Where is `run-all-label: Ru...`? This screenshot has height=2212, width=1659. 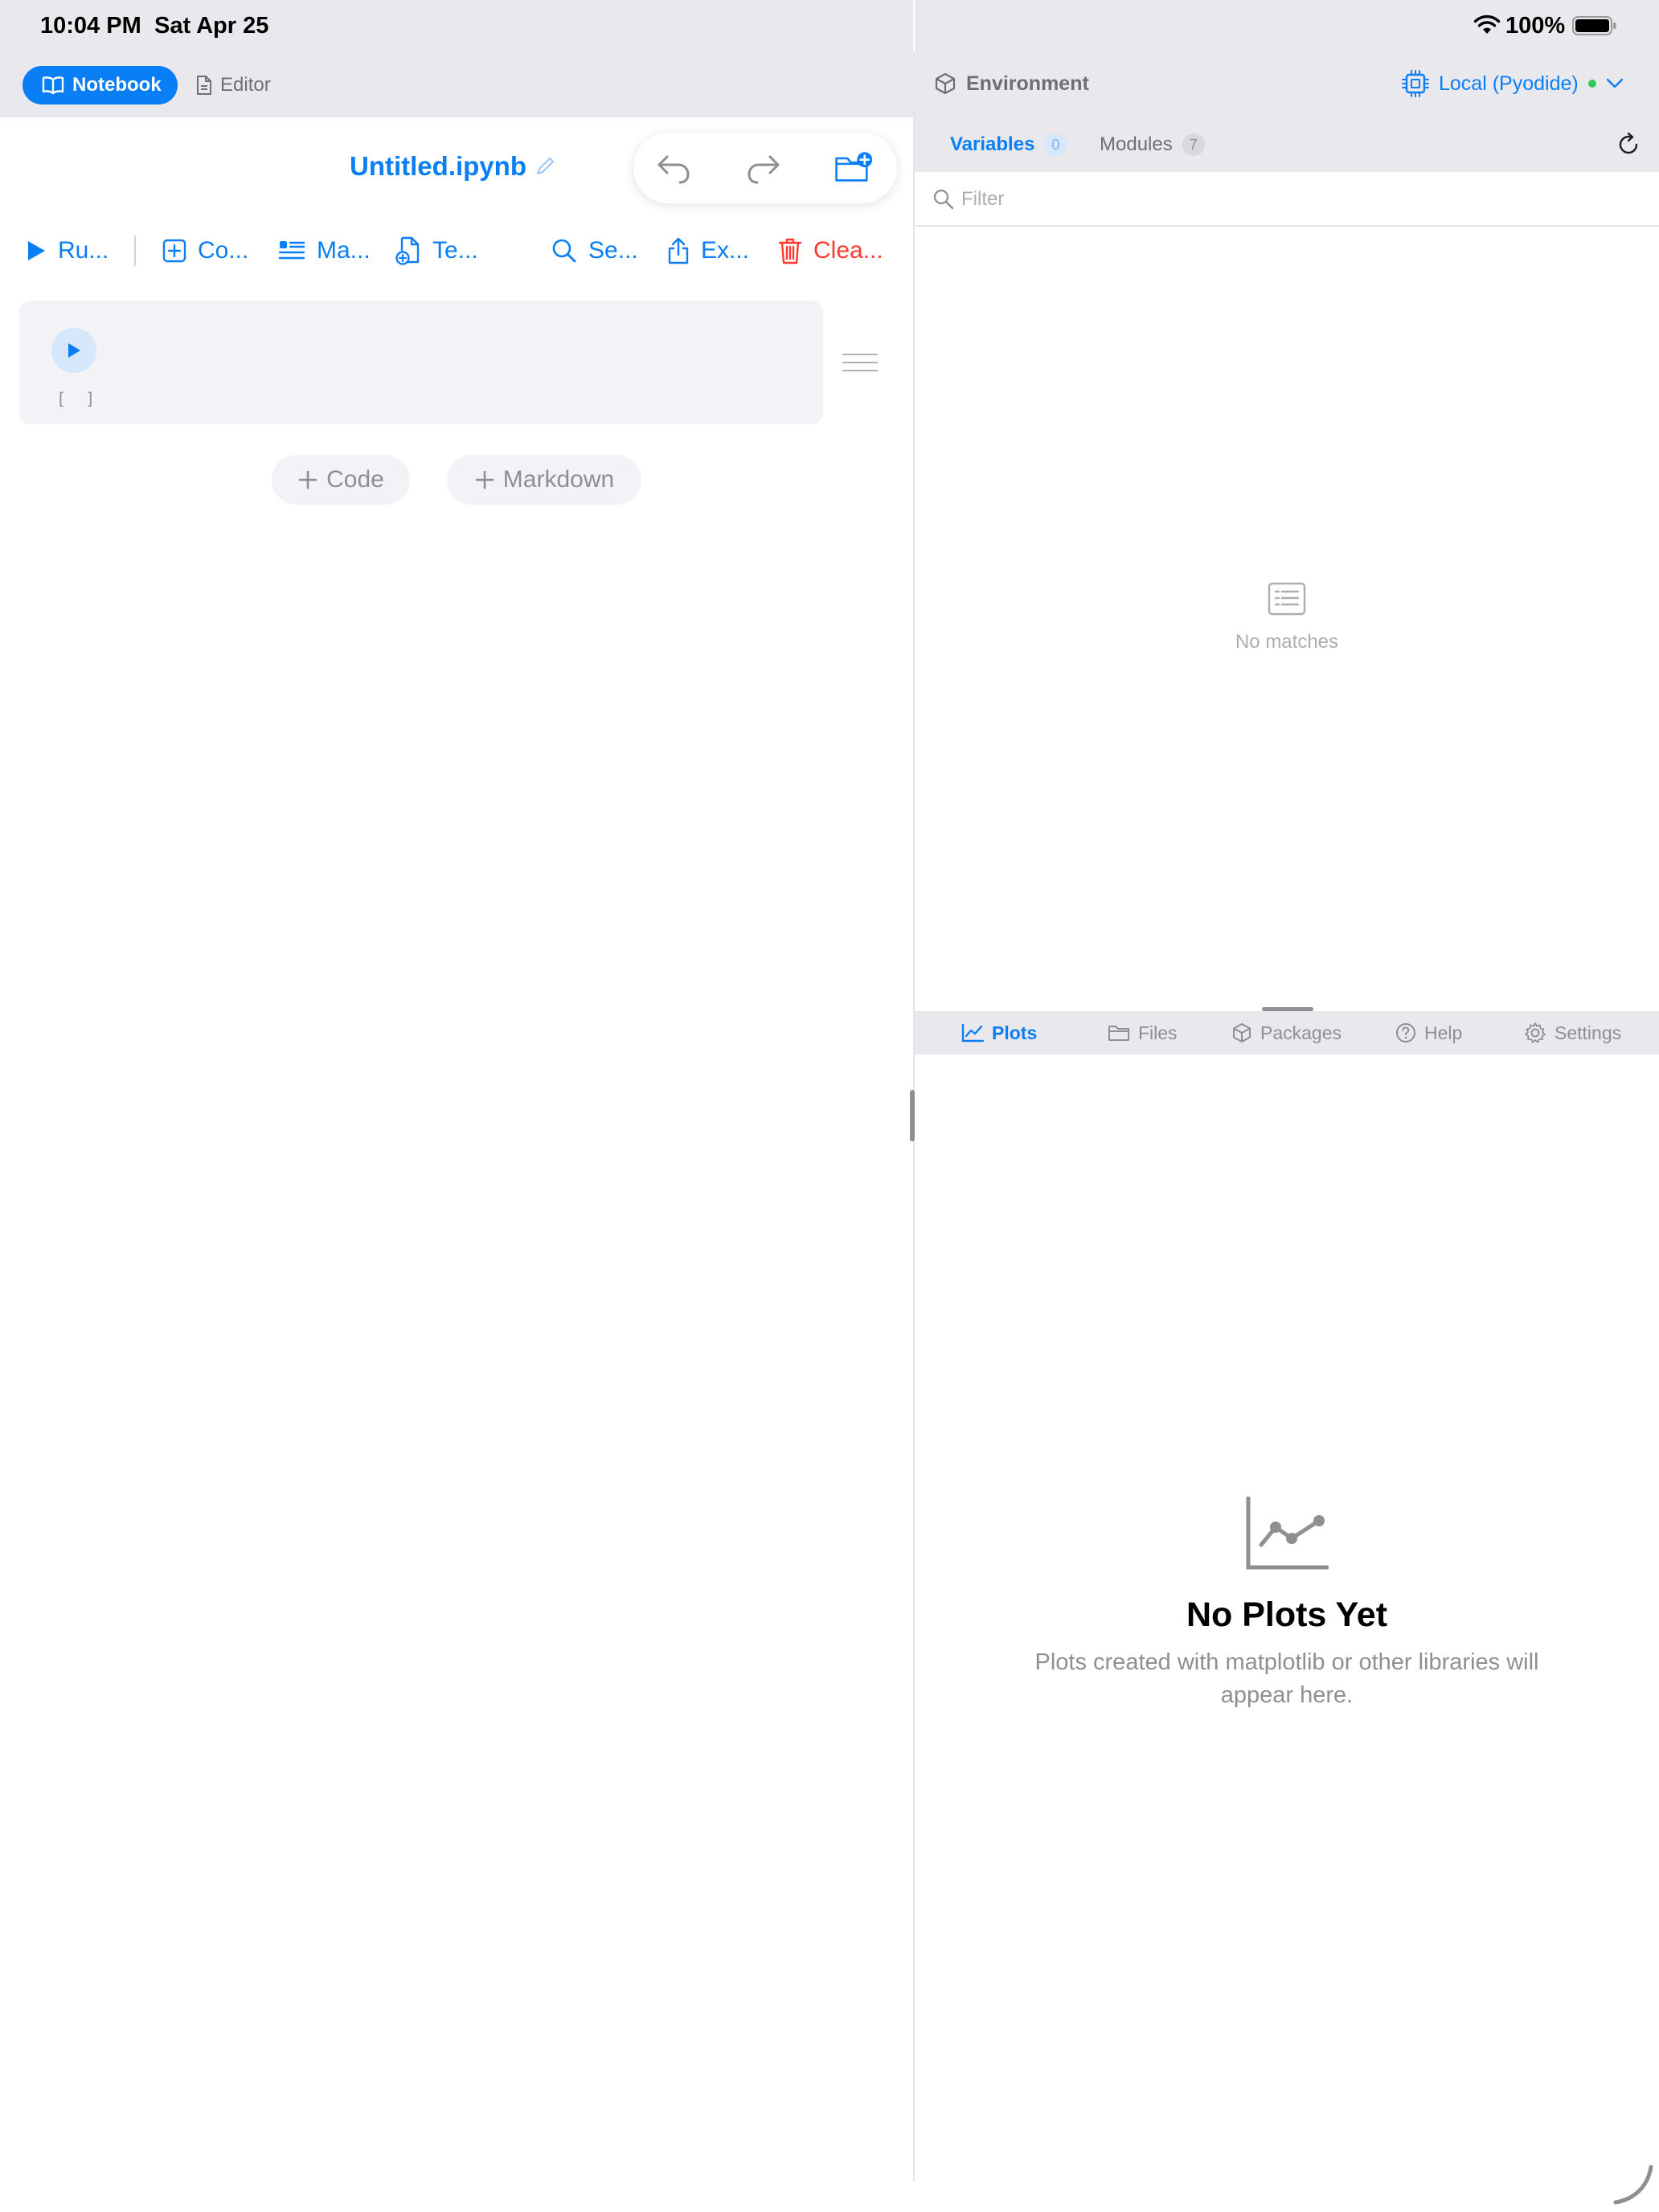 run-all-label: Ru... is located at coordinates (83, 250).